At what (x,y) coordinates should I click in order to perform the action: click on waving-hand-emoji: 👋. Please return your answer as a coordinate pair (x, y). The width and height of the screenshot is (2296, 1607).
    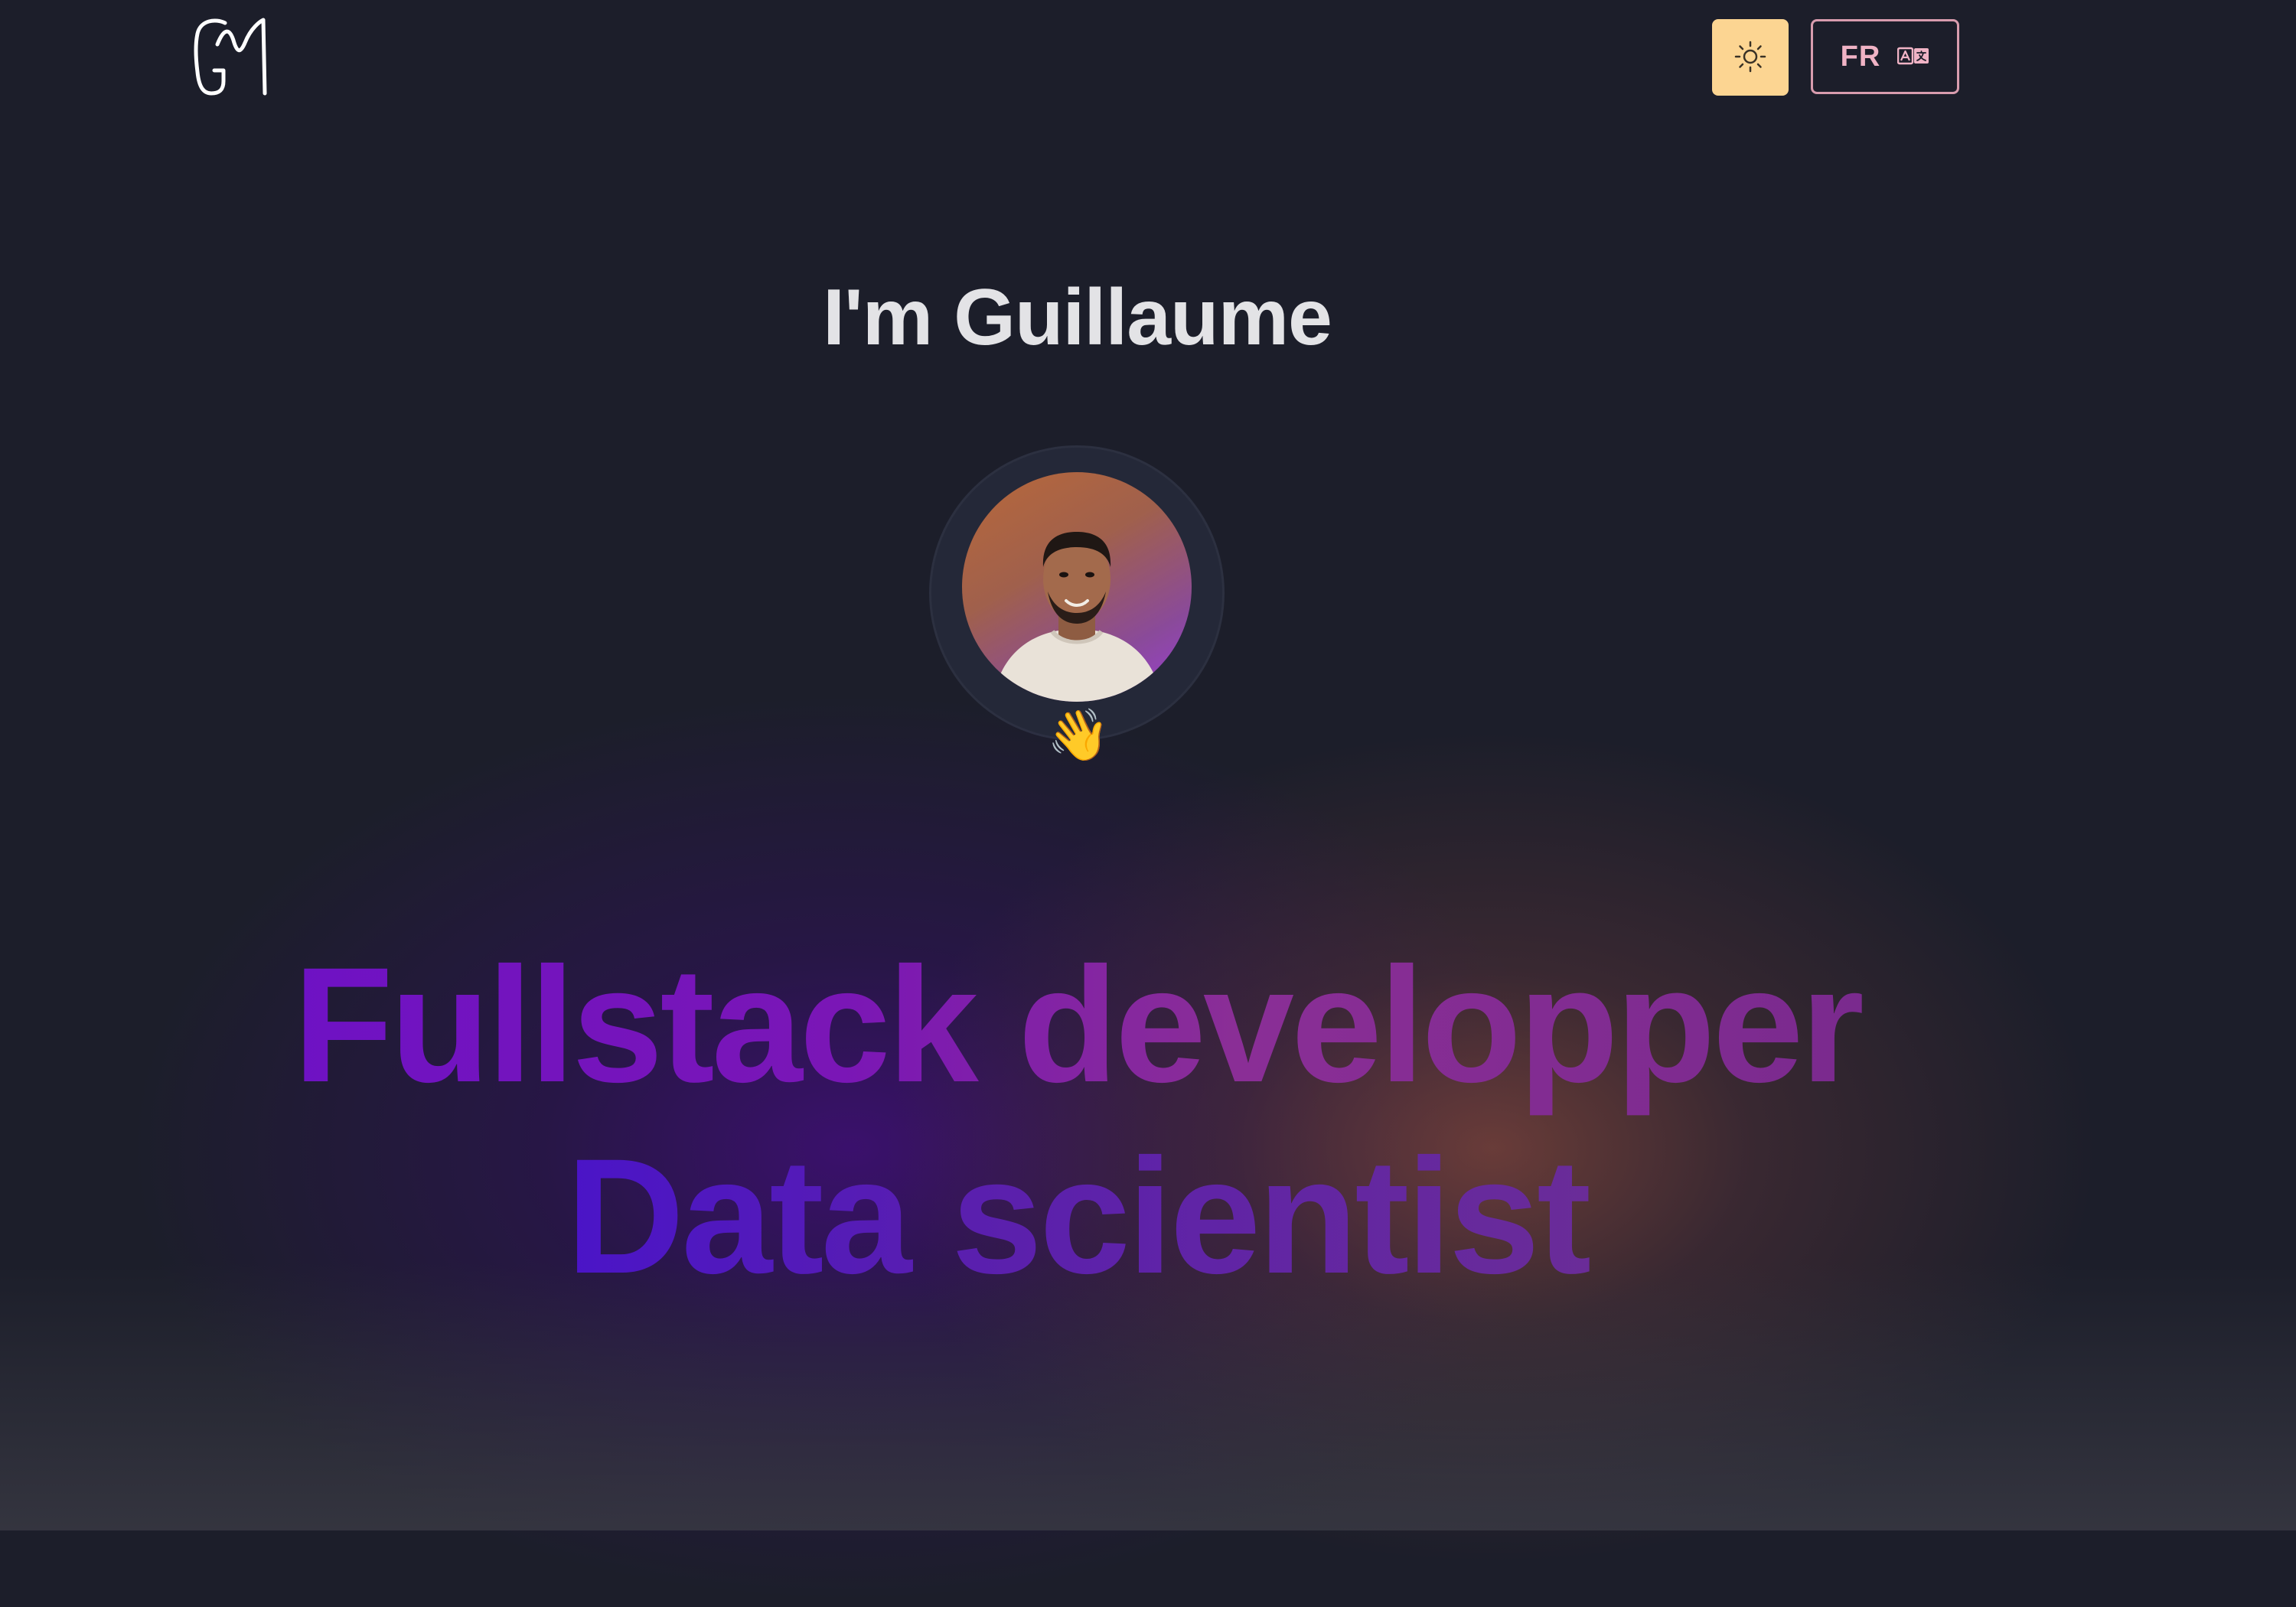
    Looking at the image, I should click on (1078, 734).